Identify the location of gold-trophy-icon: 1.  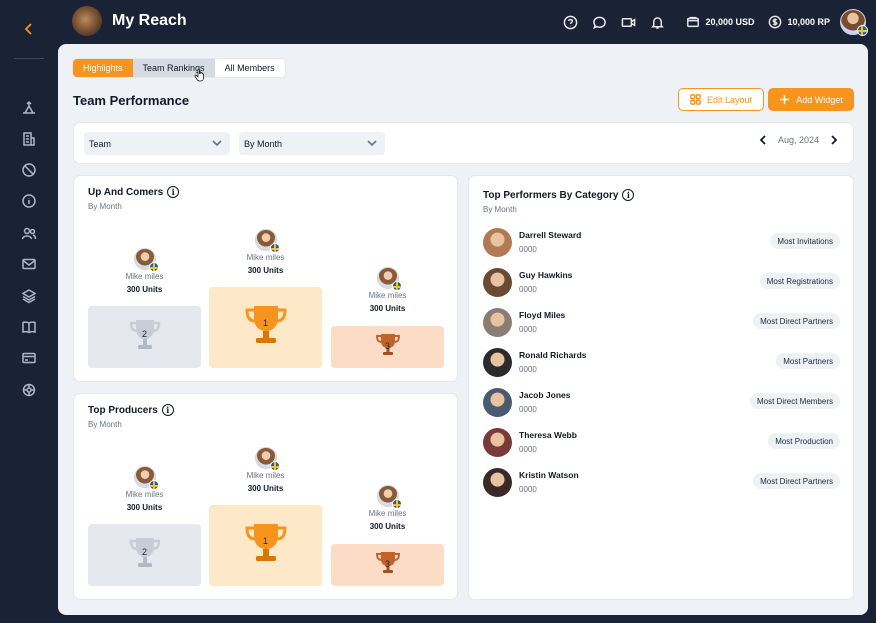
(266, 327).